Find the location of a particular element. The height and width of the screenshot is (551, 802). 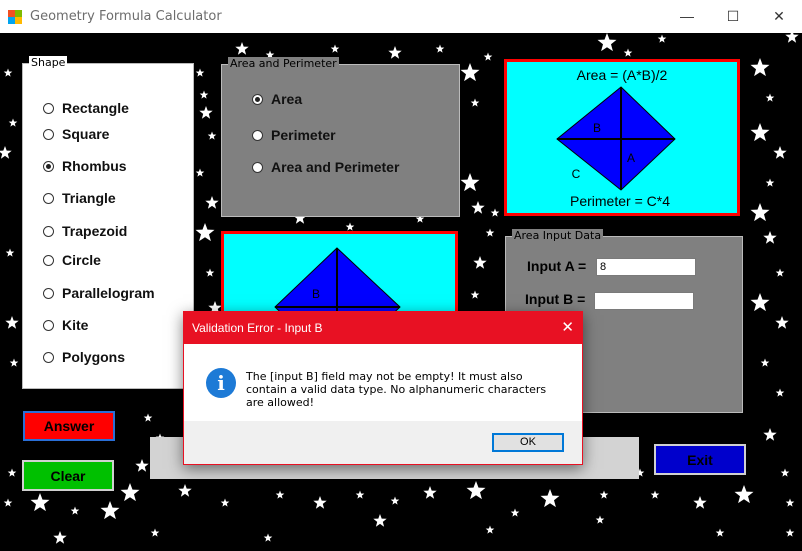

perimeter-formula-label: Perimeter = C*4 is located at coordinates (620, 201).